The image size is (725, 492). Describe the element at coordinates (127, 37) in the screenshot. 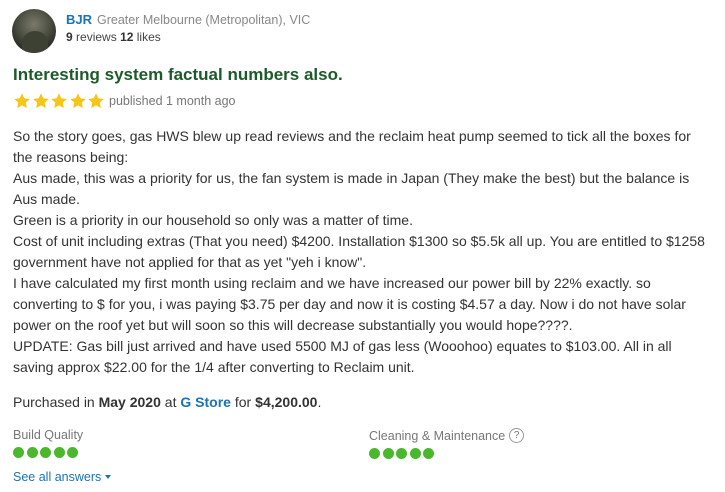

I see `likes-count: 12` at that location.